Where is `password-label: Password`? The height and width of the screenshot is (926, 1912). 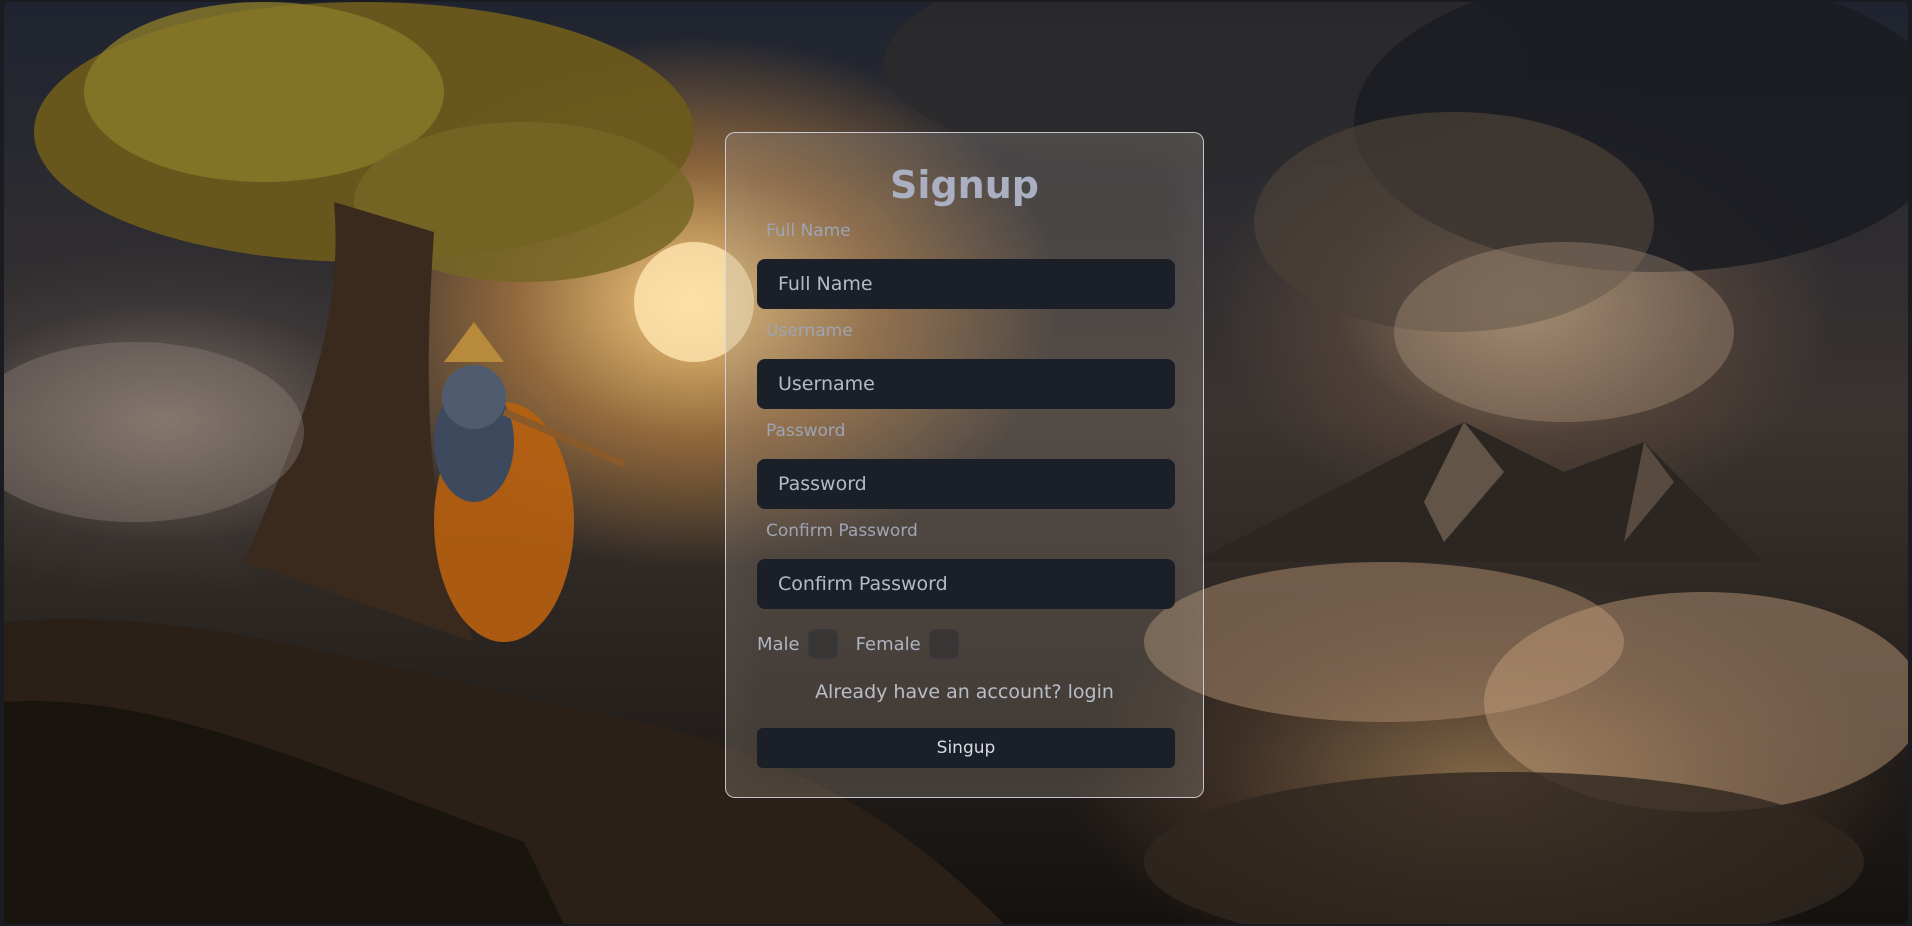 password-label: Password is located at coordinates (806, 431).